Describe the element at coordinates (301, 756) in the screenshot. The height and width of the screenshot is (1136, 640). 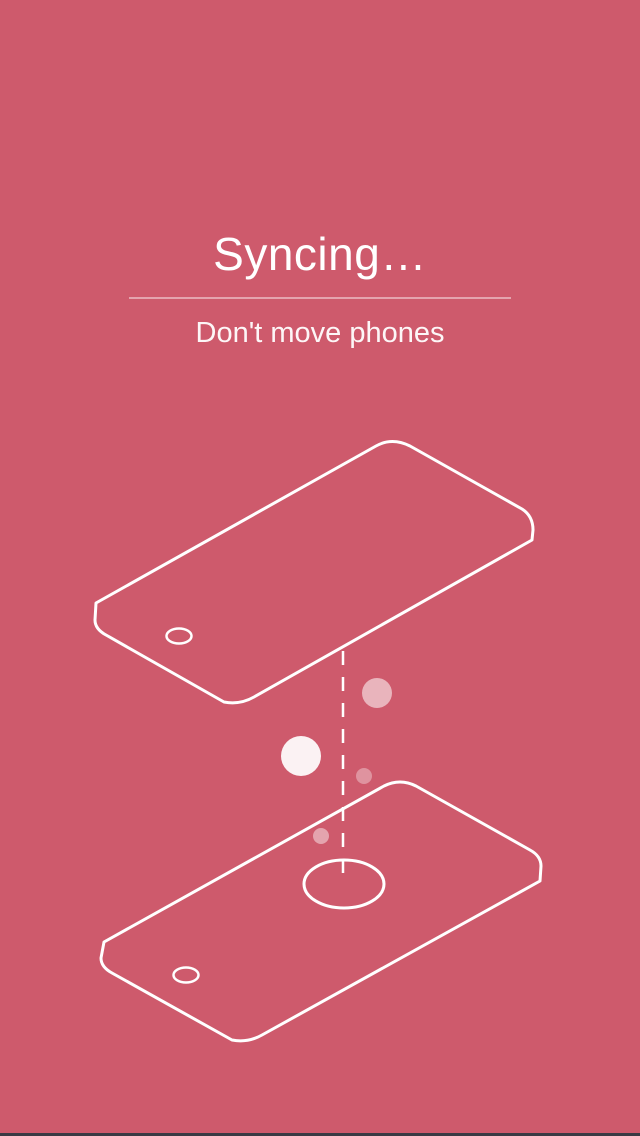
I see `sync-particle-large` at that location.